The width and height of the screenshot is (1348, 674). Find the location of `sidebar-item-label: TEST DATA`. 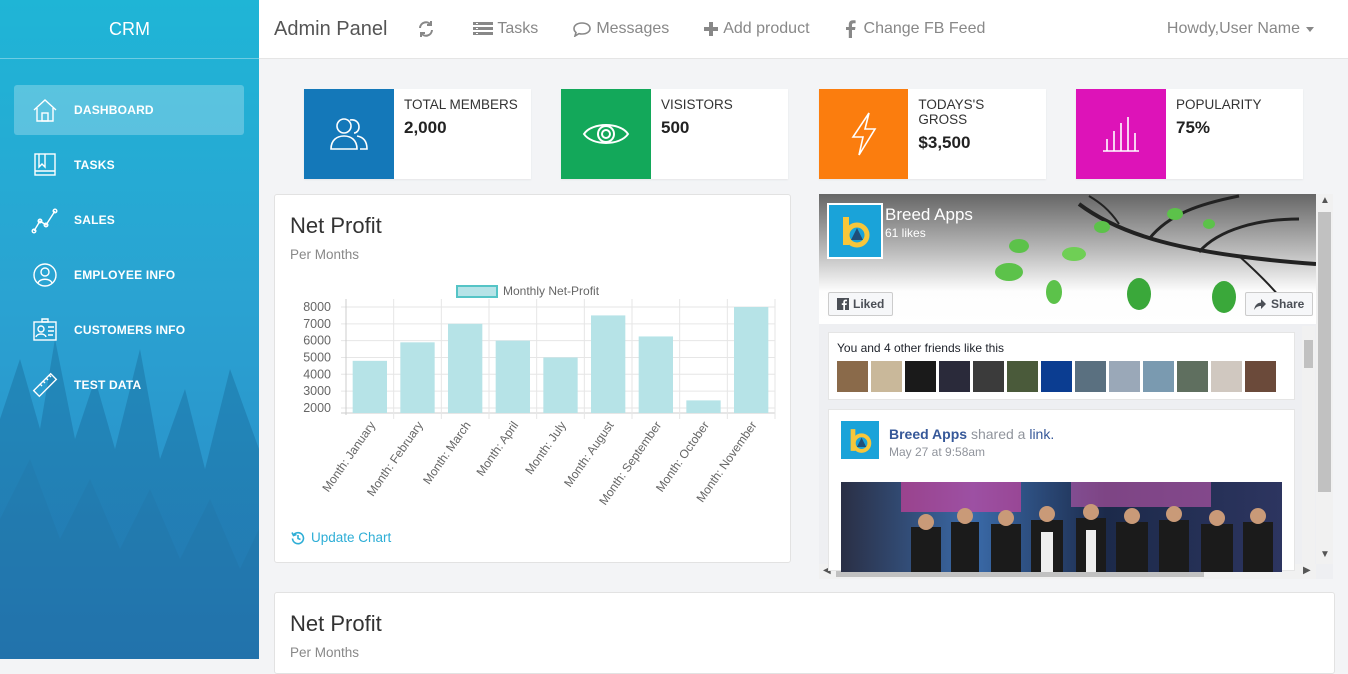

sidebar-item-label: TEST DATA is located at coordinates (108, 385).